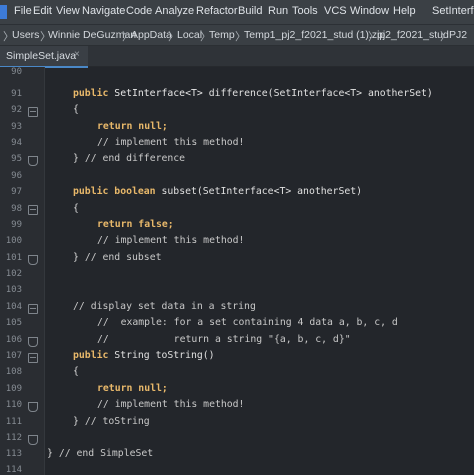 The height and width of the screenshot is (475, 474). What do you see at coordinates (16, 192) in the screenshot?
I see `line-number: 97` at bounding box center [16, 192].